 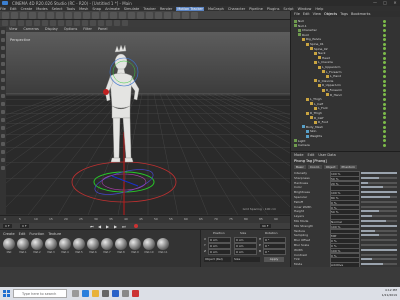 What do you see at coordinates (85, 293) in the screenshot?
I see `edge-icon` at bounding box center [85, 293].